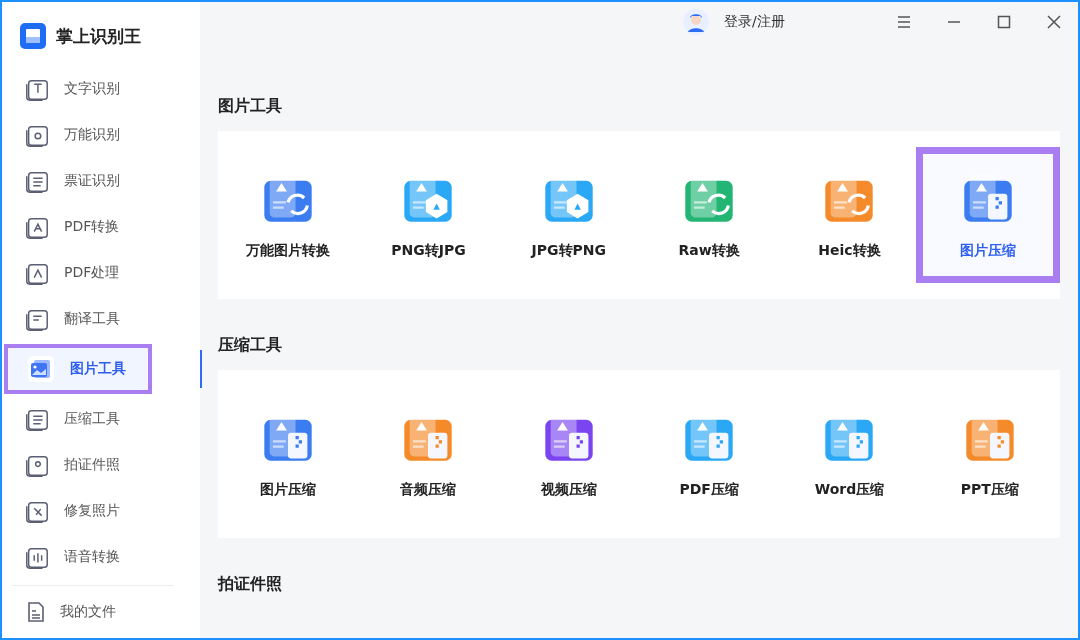 The image size is (1080, 640). Describe the element at coordinates (568, 454) in the screenshot. I see `tool-item: 视频压缩` at that location.